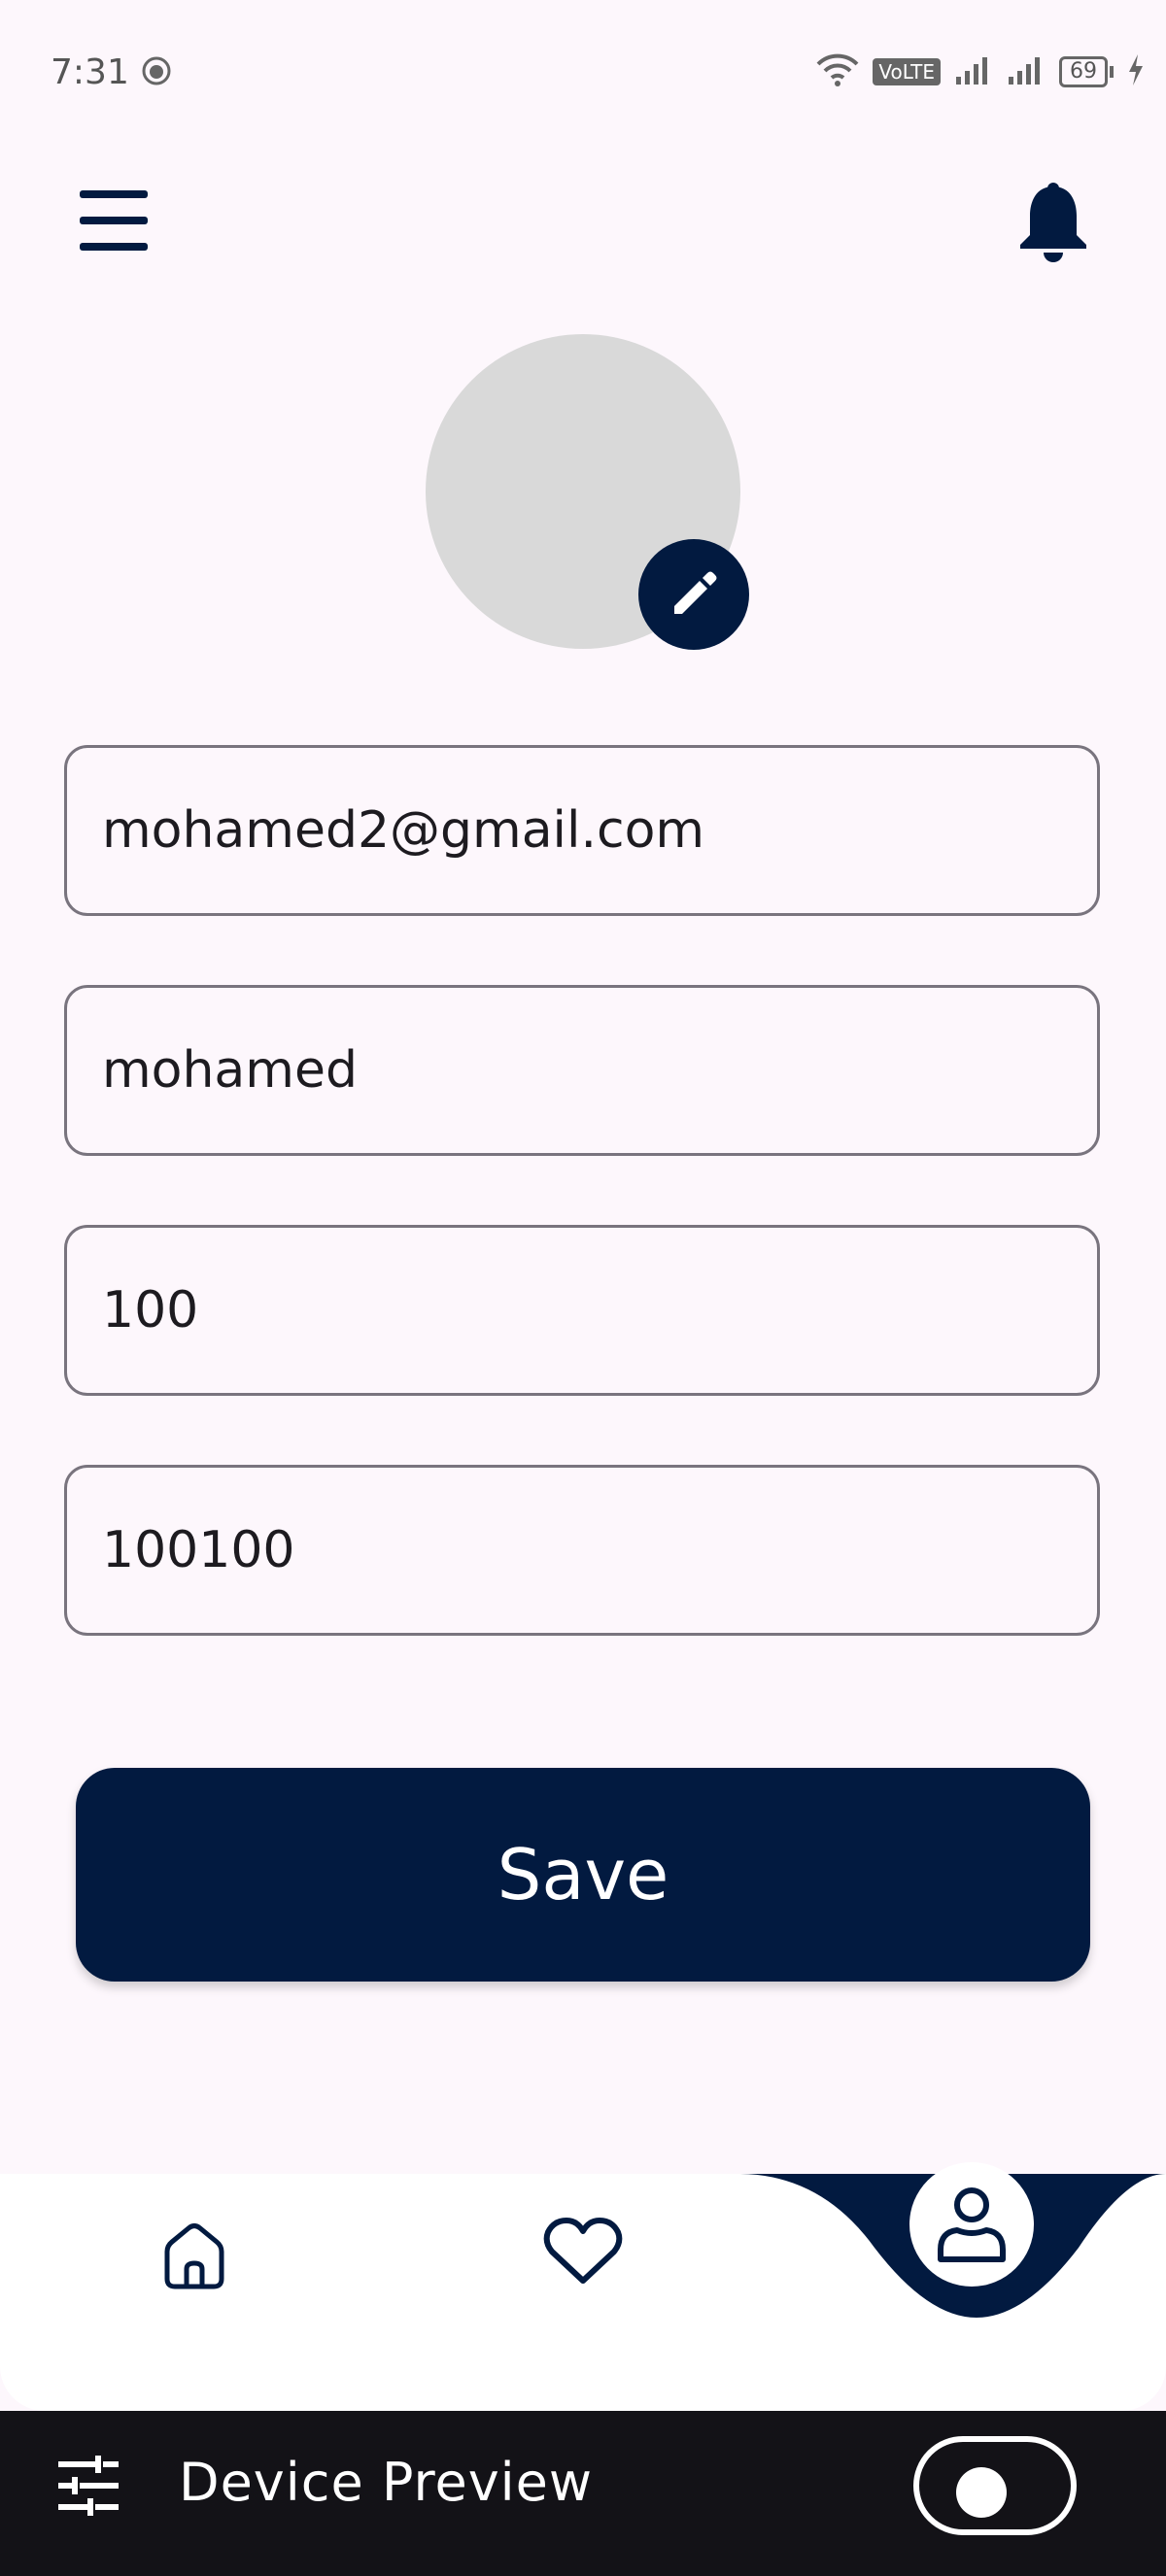  I want to click on pencil-icon, so click(695, 592).